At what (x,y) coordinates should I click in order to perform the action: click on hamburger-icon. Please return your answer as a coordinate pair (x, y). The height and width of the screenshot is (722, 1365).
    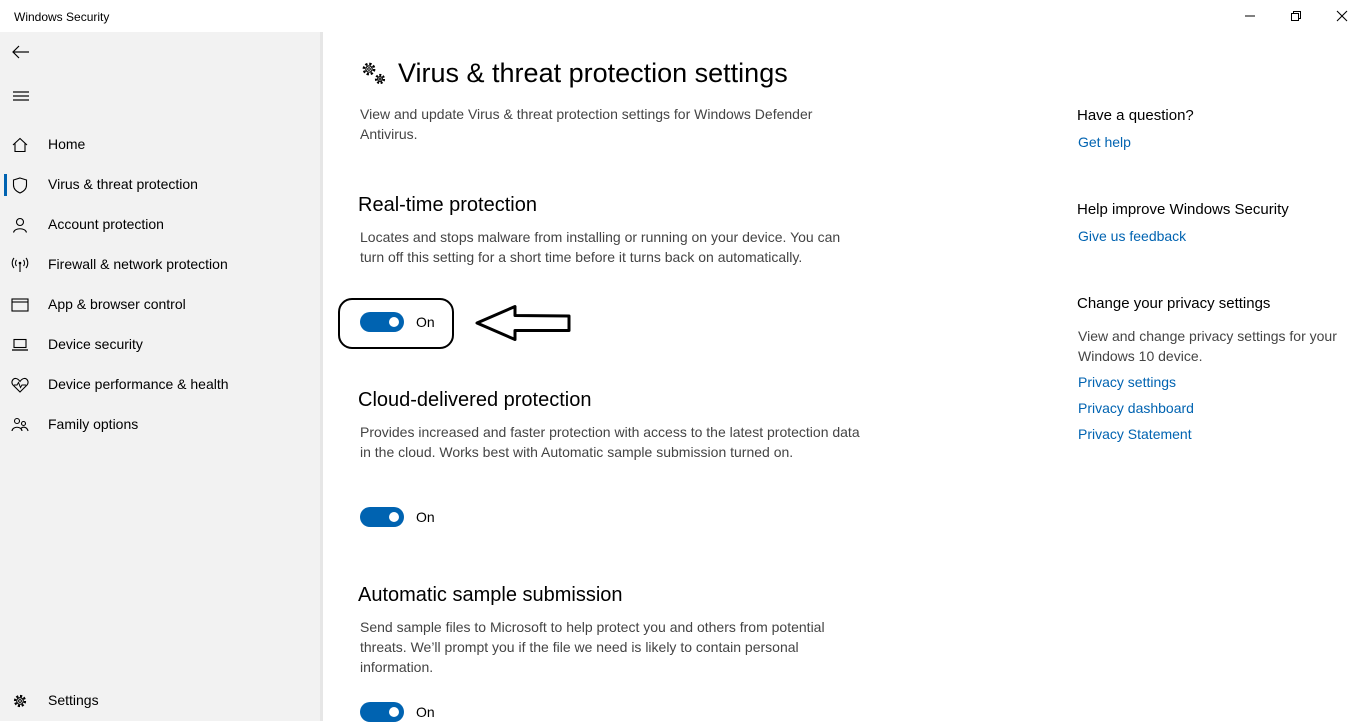
    Looking at the image, I should click on (21, 96).